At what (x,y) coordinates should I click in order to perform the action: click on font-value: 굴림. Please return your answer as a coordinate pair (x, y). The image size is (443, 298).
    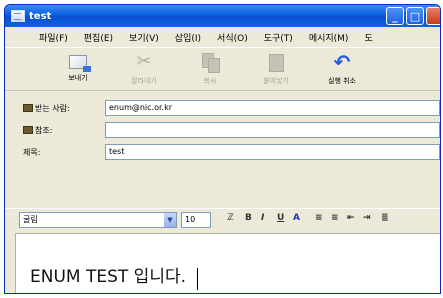
    Looking at the image, I should click on (30, 219).